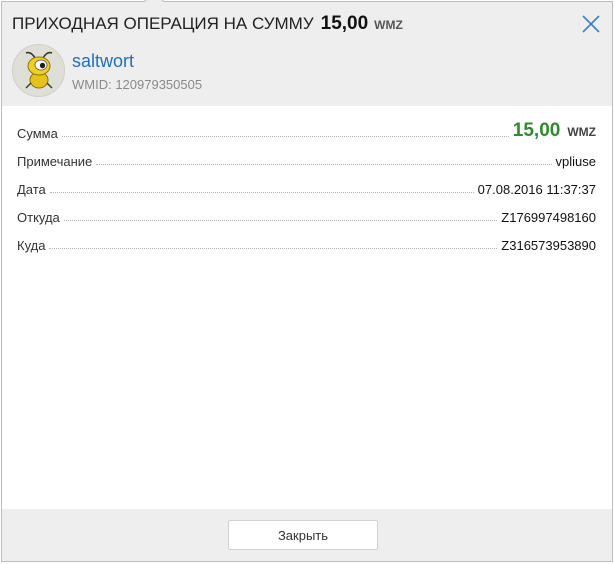 This screenshot has width=615, height=564. I want to click on detail-row-from: Откуда Z176997498160, so click(306, 212).